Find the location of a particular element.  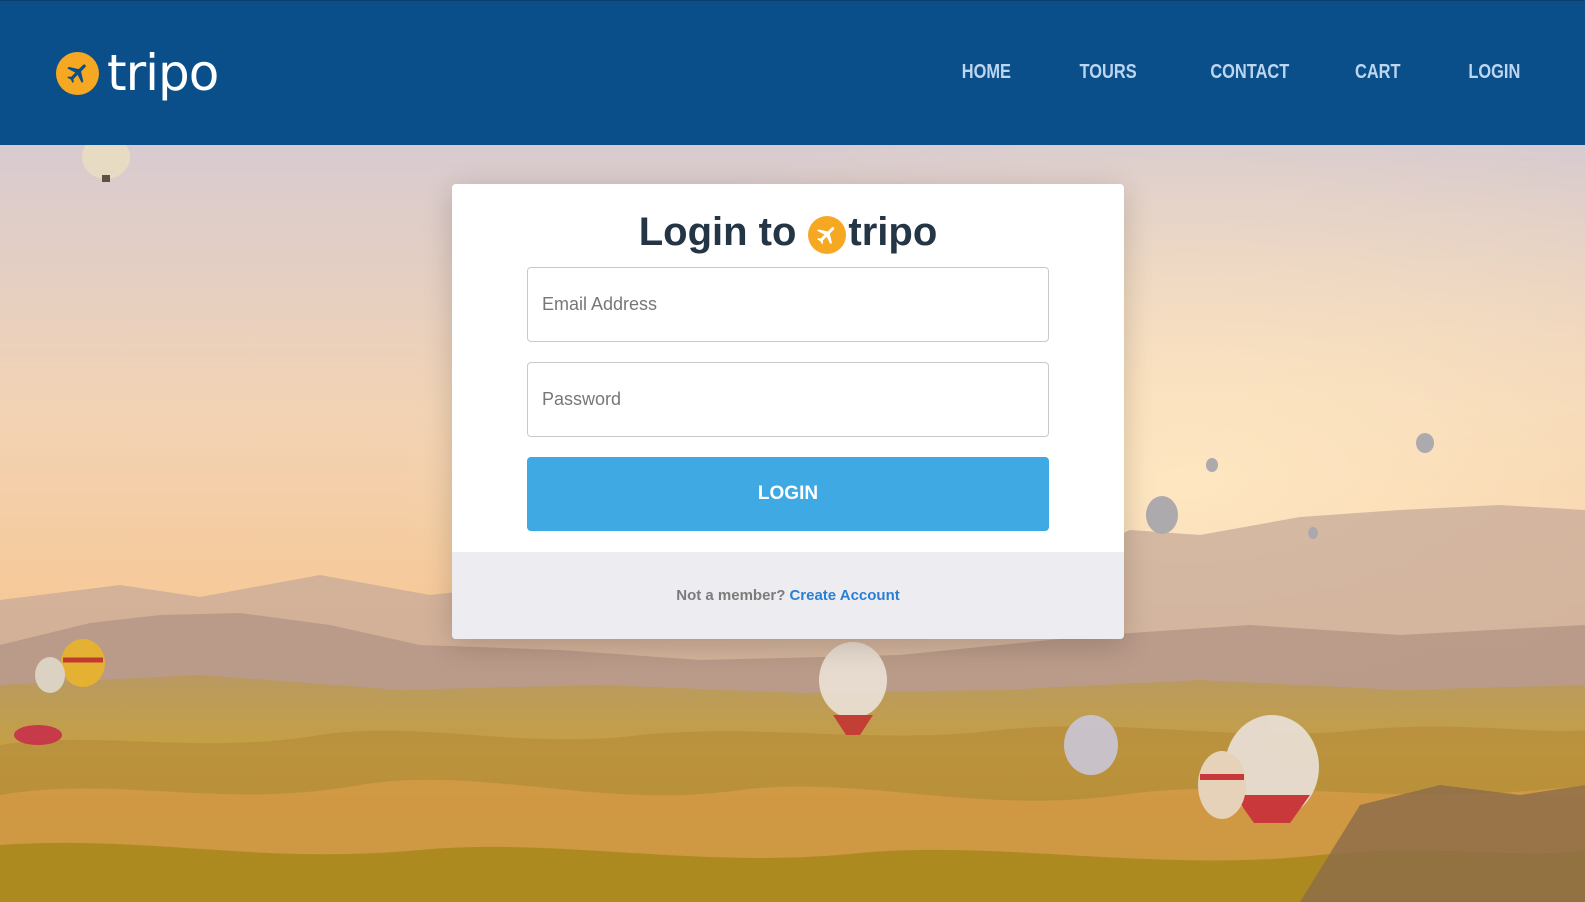

login-title-brand: tripo is located at coordinates (893, 232).